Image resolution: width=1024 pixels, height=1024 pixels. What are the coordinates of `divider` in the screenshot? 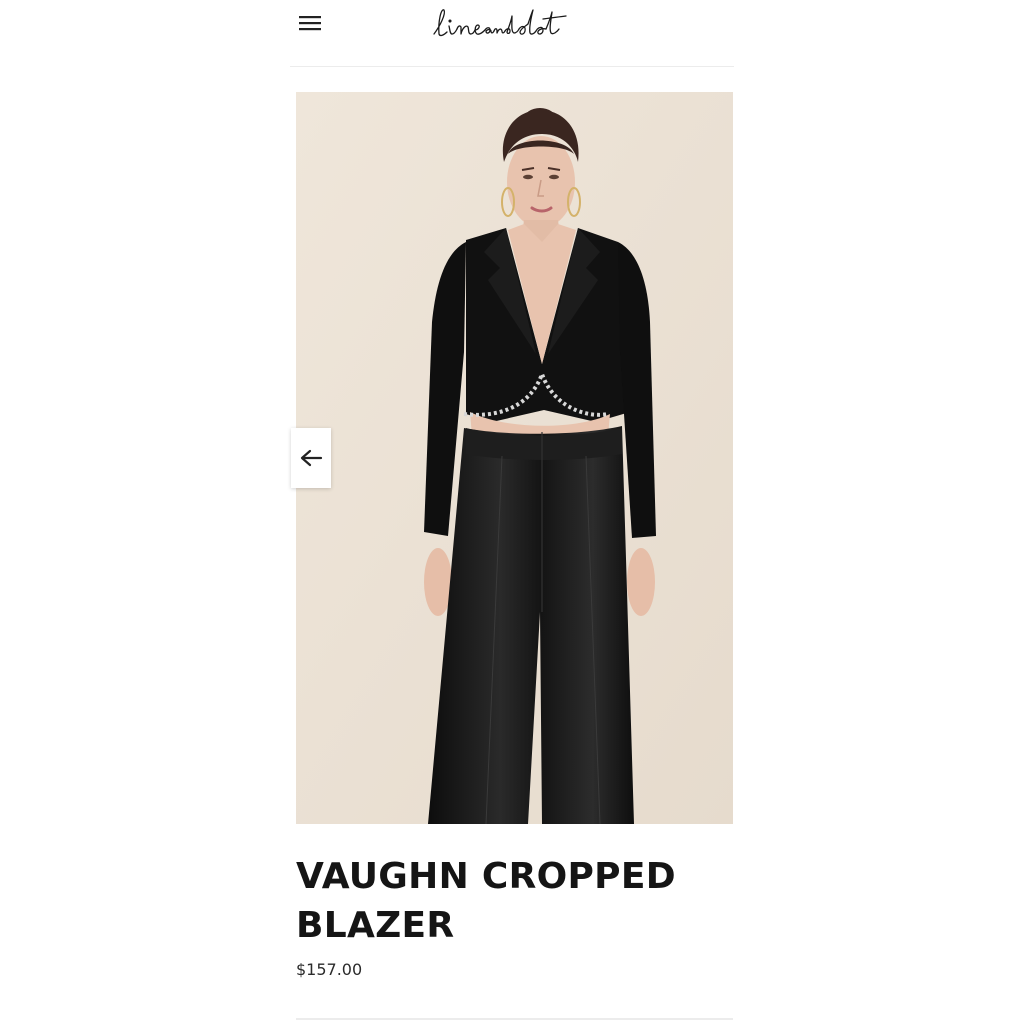 It's located at (514, 1019).